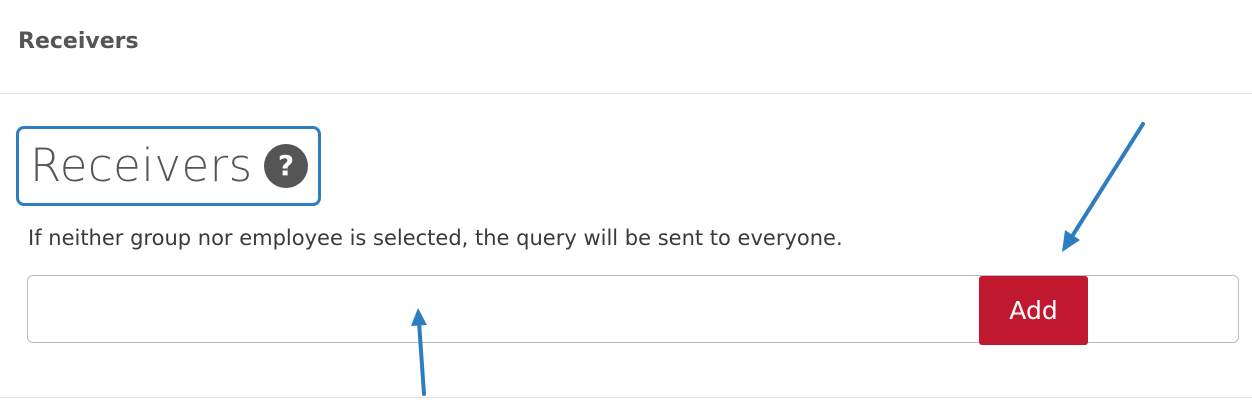  What do you see at coordinates (498, 309) in the screenshot?
I see `receiver-search-input` at bounding box center [498, 309].